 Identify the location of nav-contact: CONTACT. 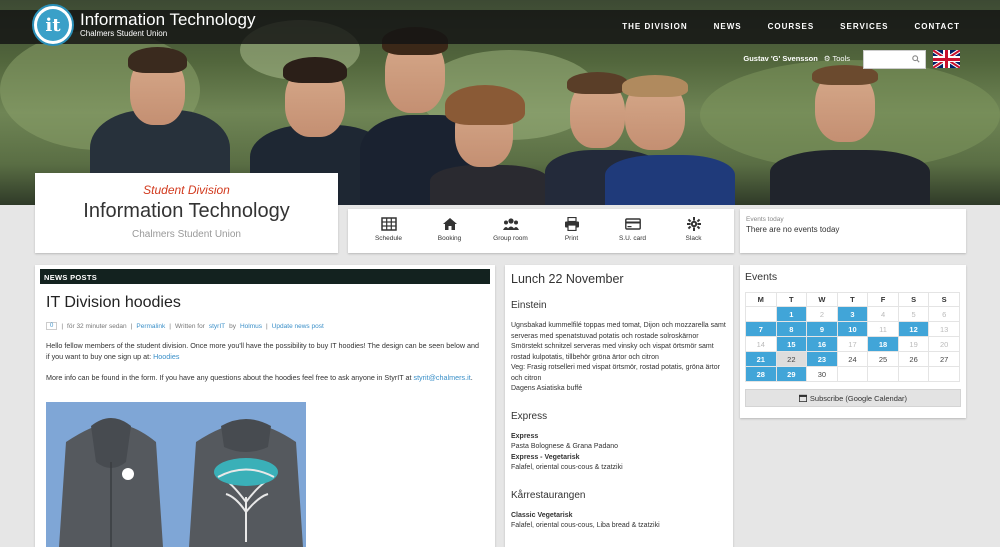
(937, 26).